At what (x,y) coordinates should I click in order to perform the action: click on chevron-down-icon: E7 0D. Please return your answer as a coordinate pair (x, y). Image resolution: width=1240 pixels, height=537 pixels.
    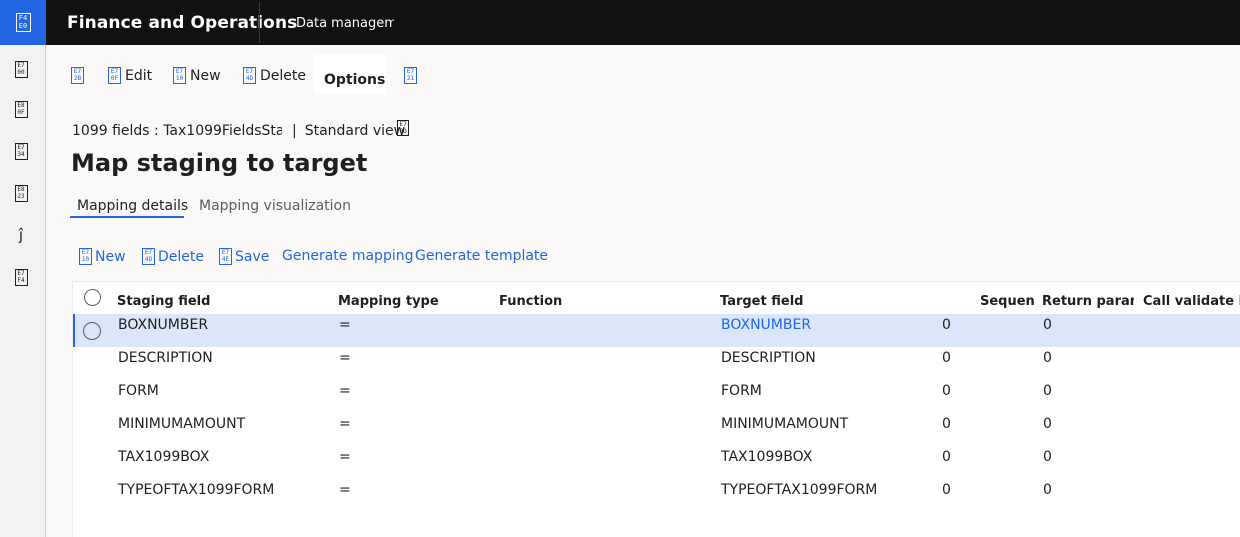
    Looking at the image, I should click on (403, 128).